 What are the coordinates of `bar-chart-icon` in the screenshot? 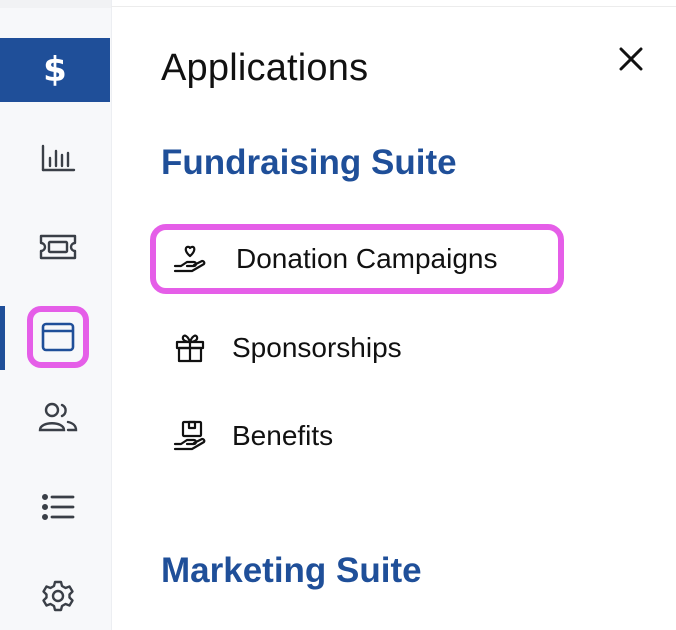 It's located at (58, 158).